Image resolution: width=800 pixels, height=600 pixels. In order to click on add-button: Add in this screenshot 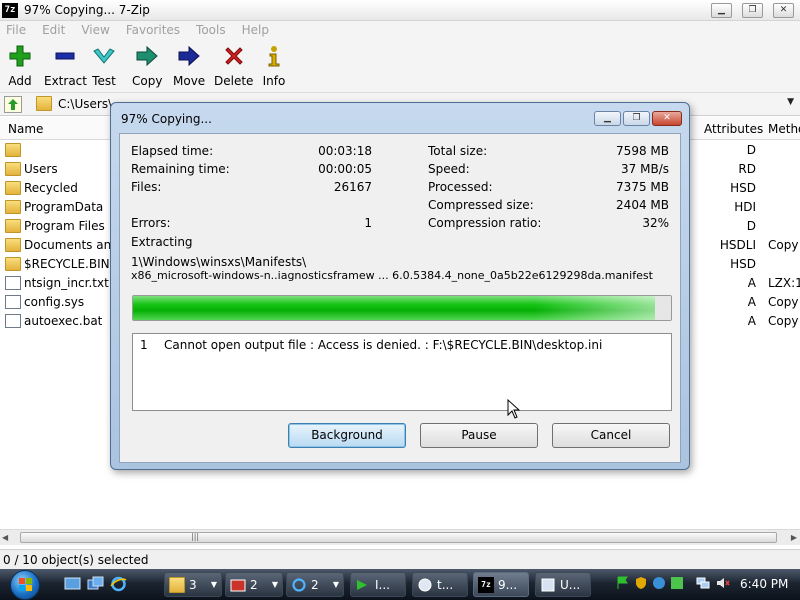, I will do `click(20, 66)`.